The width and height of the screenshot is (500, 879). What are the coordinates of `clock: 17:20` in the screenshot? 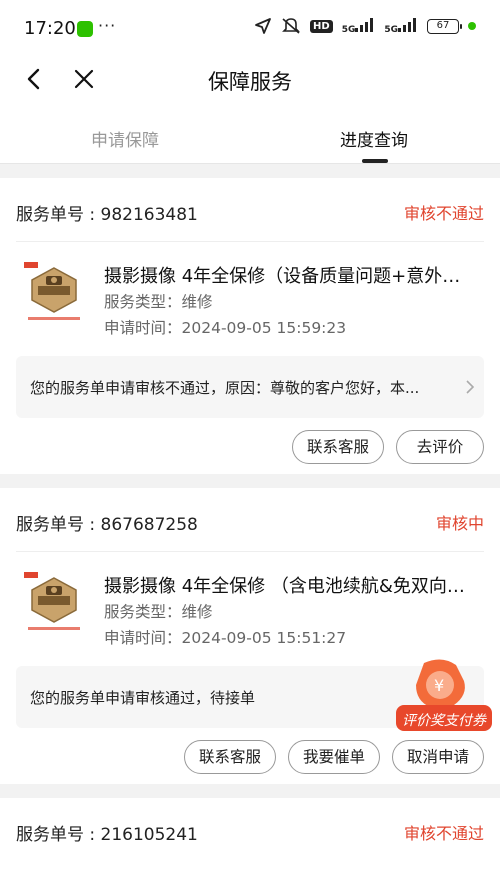 It's located at (50, 28).